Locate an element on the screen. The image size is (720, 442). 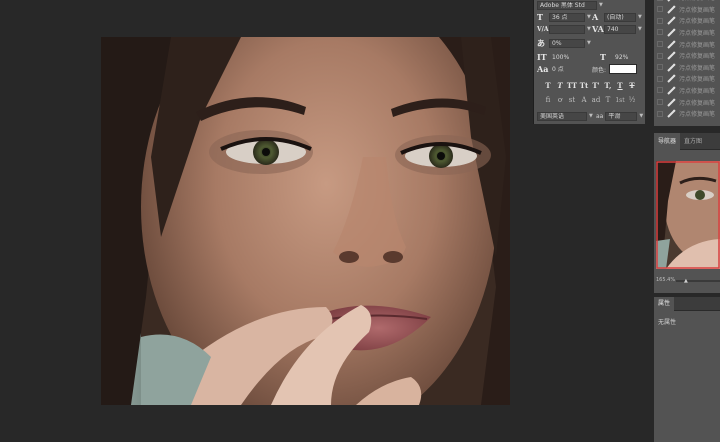
tsume-icon: あ is located at coordinates (541, 42).